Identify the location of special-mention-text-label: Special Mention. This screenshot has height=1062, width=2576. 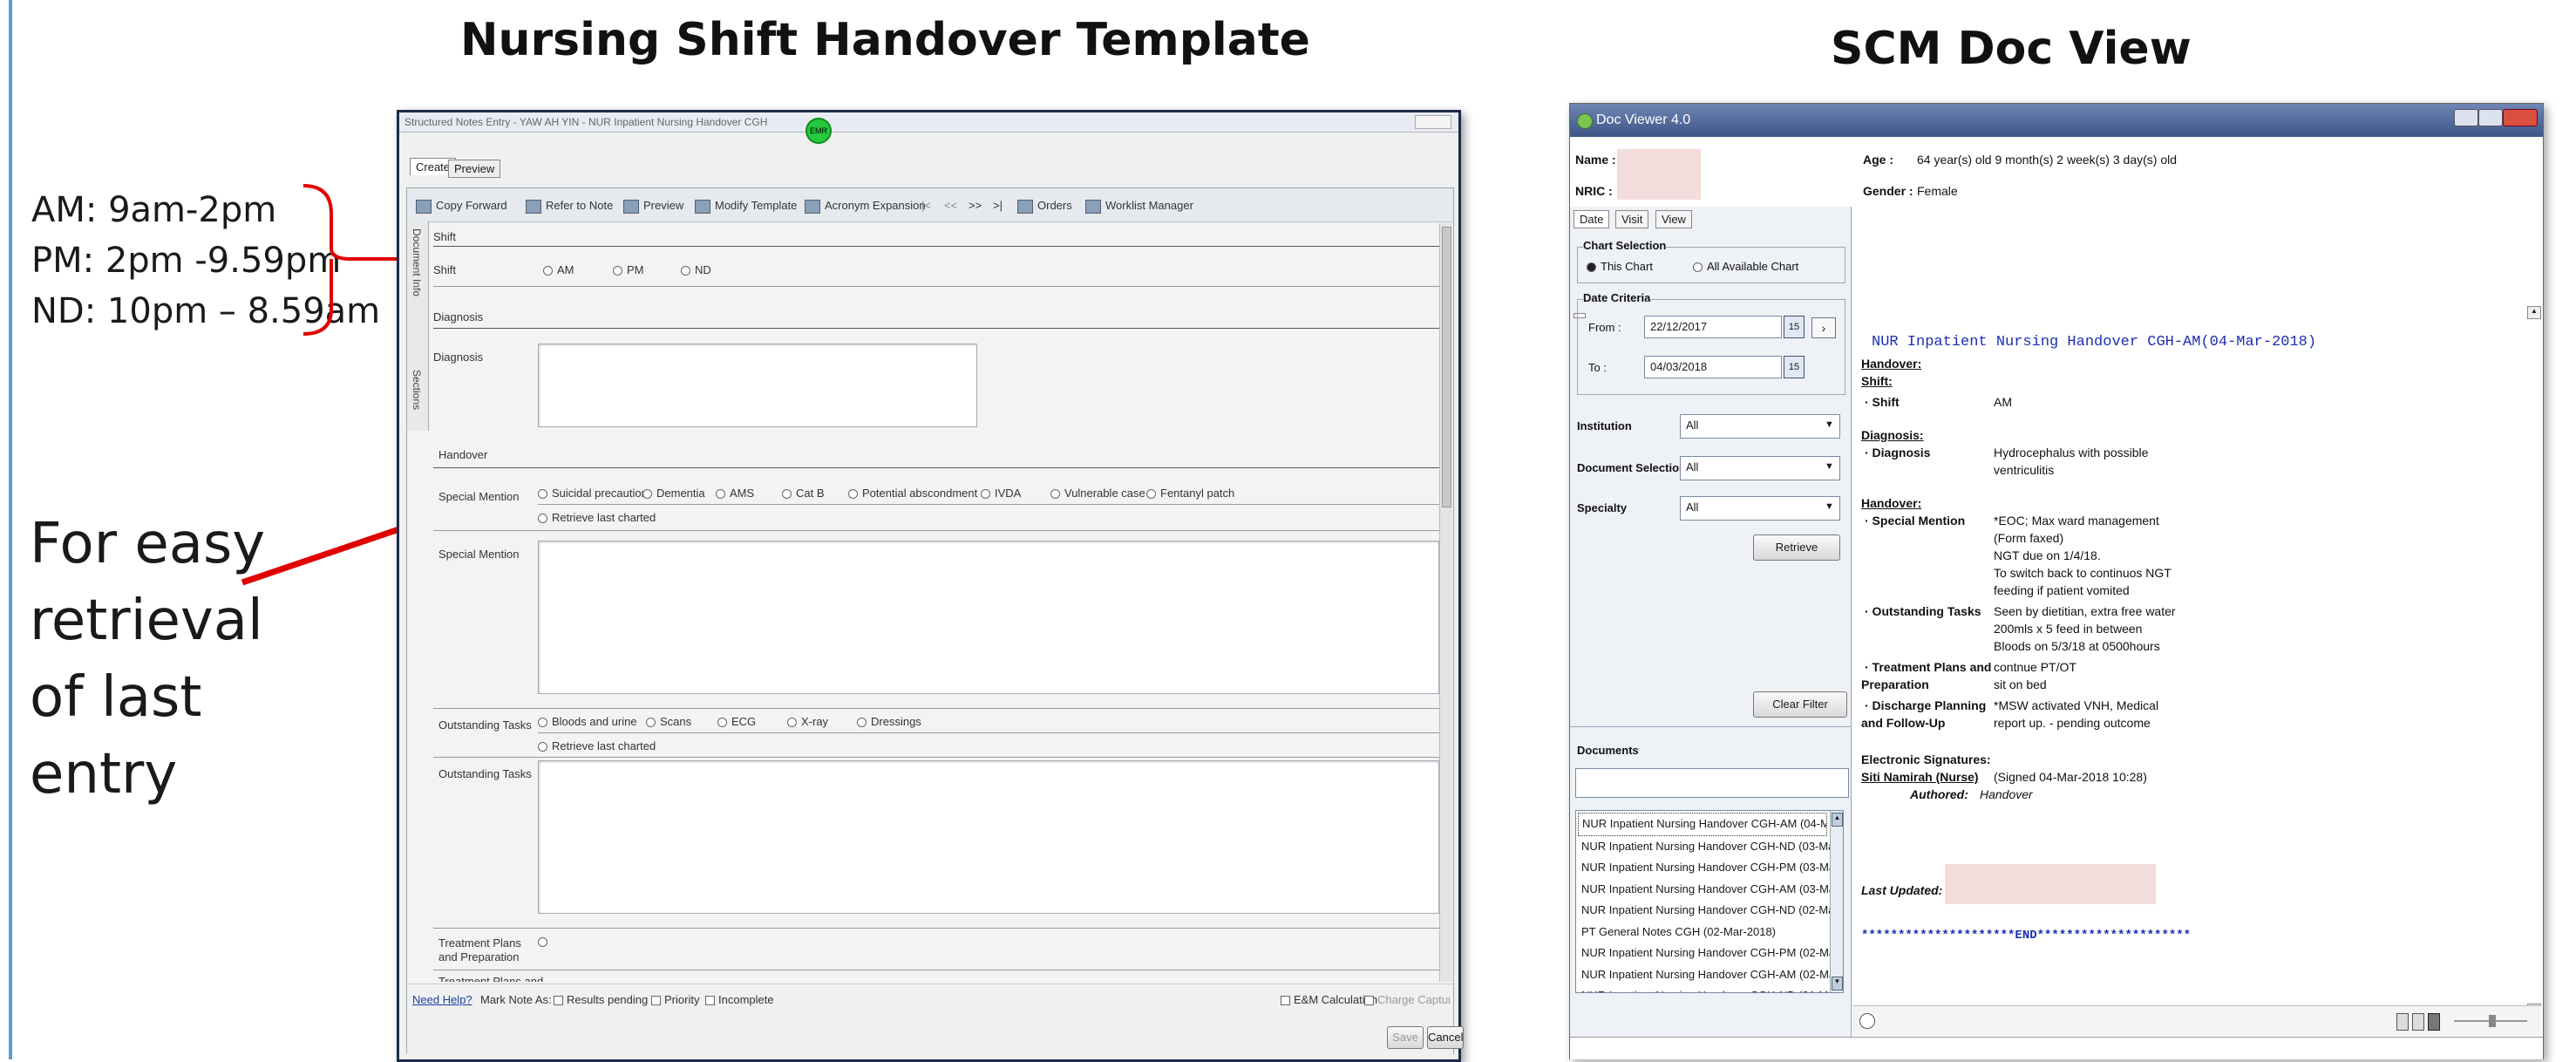
(479, 554).